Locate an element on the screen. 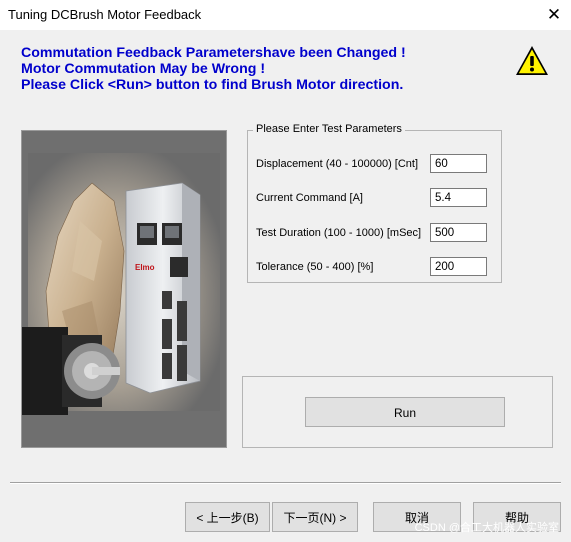 This screenshot has height=542, width=571. message-line-2: Motor Commutation May be Wrong ! is located at coordinates (143, 69).